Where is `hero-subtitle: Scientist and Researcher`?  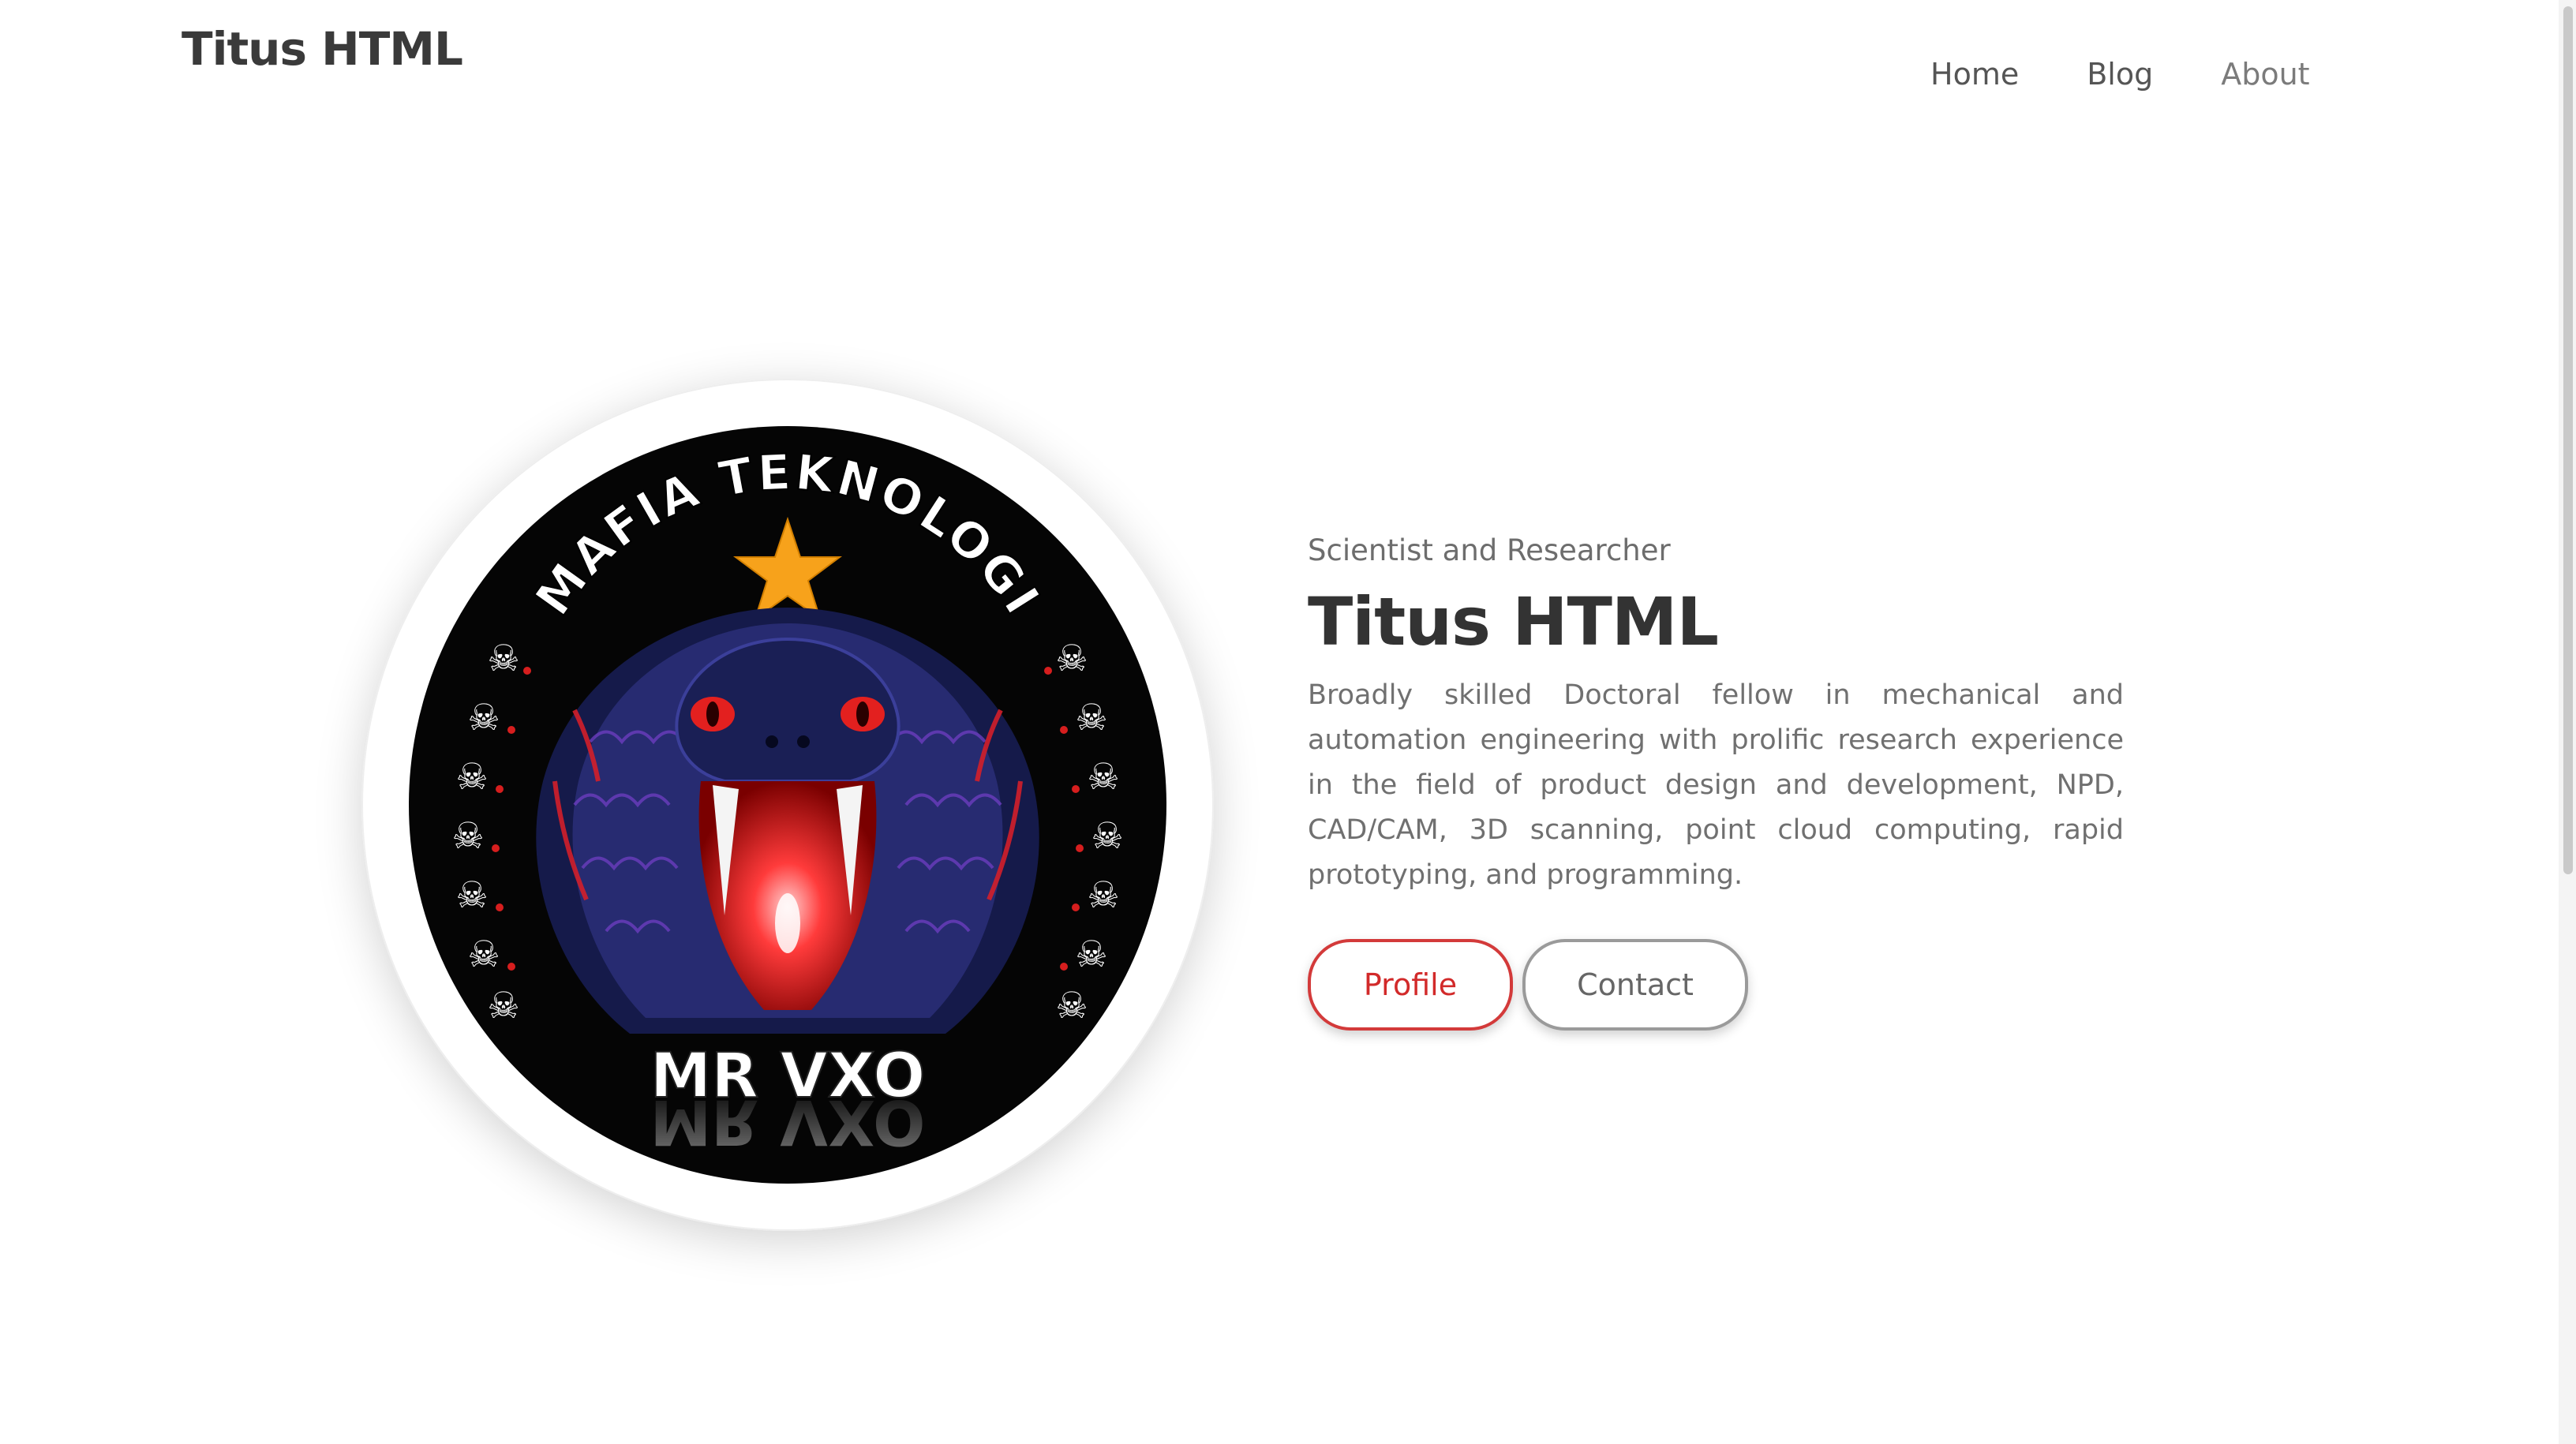 hero-subtitle: Scientist and Researcher is located at coordinates (1489, 550).